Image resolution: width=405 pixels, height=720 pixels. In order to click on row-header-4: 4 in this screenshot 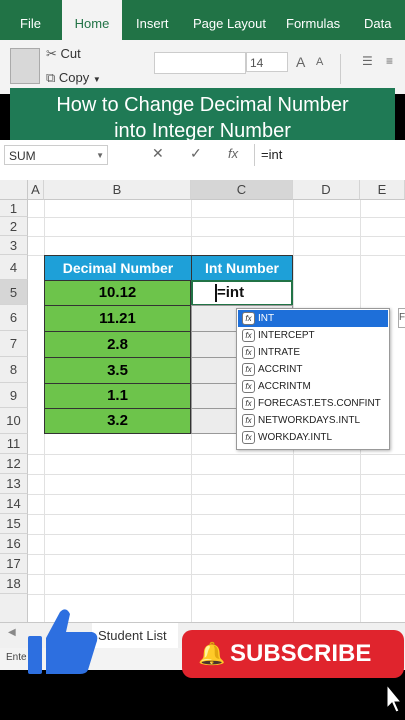, I will do `click(14, 267)`.